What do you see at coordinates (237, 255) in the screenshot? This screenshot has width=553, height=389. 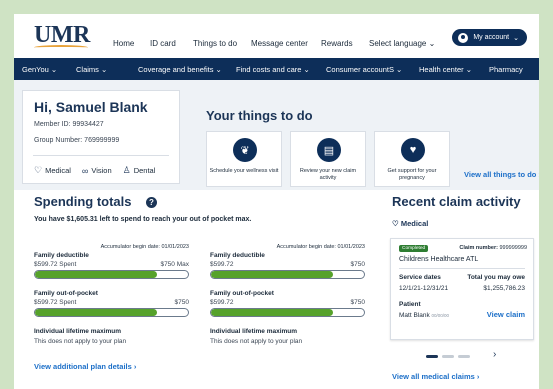 I see `deductible-label: Family deductible` at bounding box center [237, 255].